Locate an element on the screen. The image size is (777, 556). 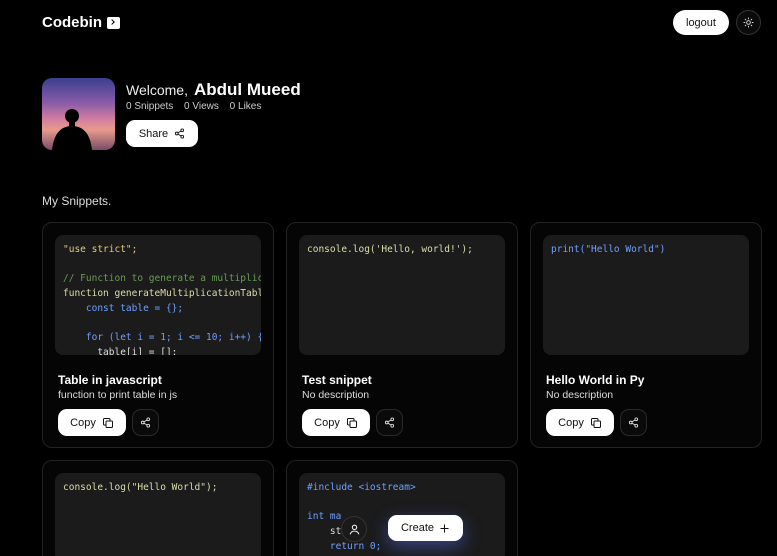
floating-dock: Create is located at coordinates (402, 528).